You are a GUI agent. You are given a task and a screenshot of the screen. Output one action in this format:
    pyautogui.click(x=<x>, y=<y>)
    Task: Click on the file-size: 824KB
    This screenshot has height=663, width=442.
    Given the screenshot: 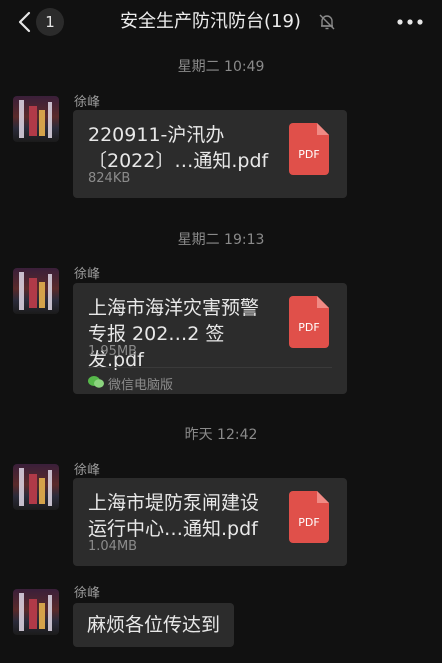 What is the action you would take?
    pyautogui.click(x=109, y=178)
    